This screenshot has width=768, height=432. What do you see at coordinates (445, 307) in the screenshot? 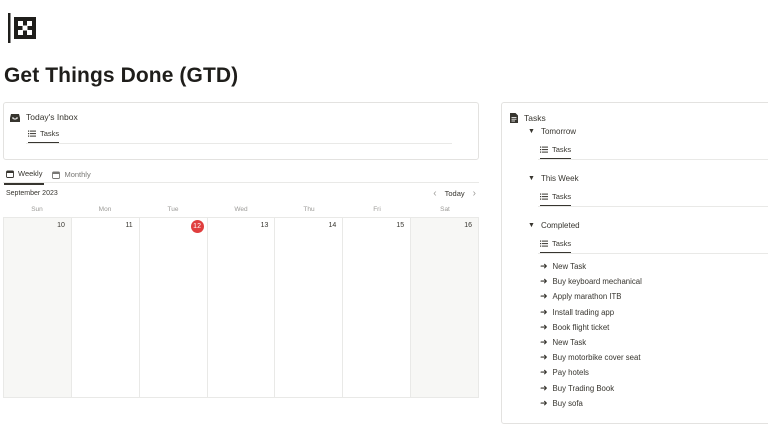
I see `calendar-day-cell: 16` at bounding box center [445, 307].